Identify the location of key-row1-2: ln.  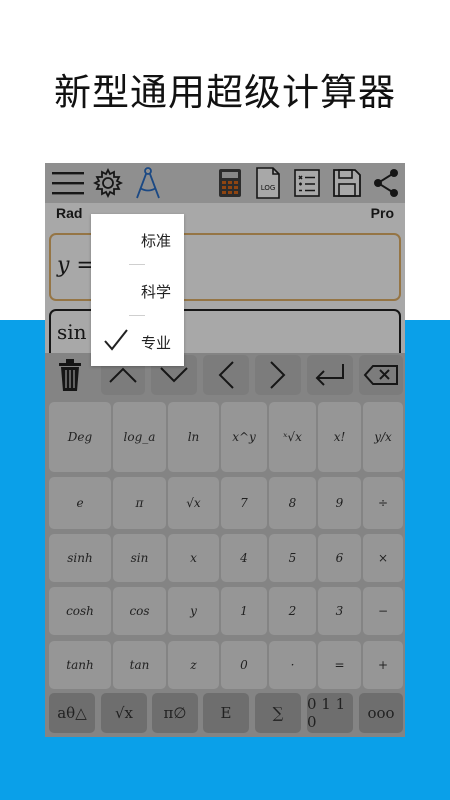
(193, 437).